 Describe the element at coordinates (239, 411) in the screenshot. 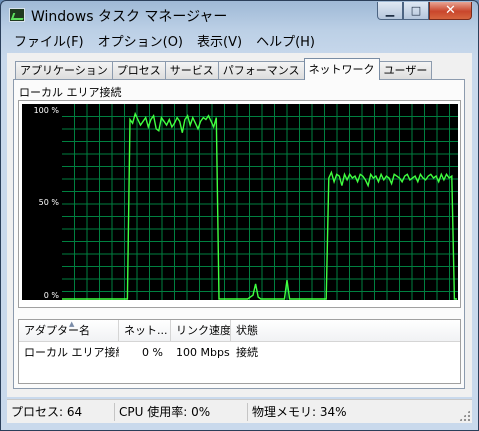

I see `status-bar: プロセス: 64 CPU 使用率: 0% 物理メモリ: 34%` at that location.